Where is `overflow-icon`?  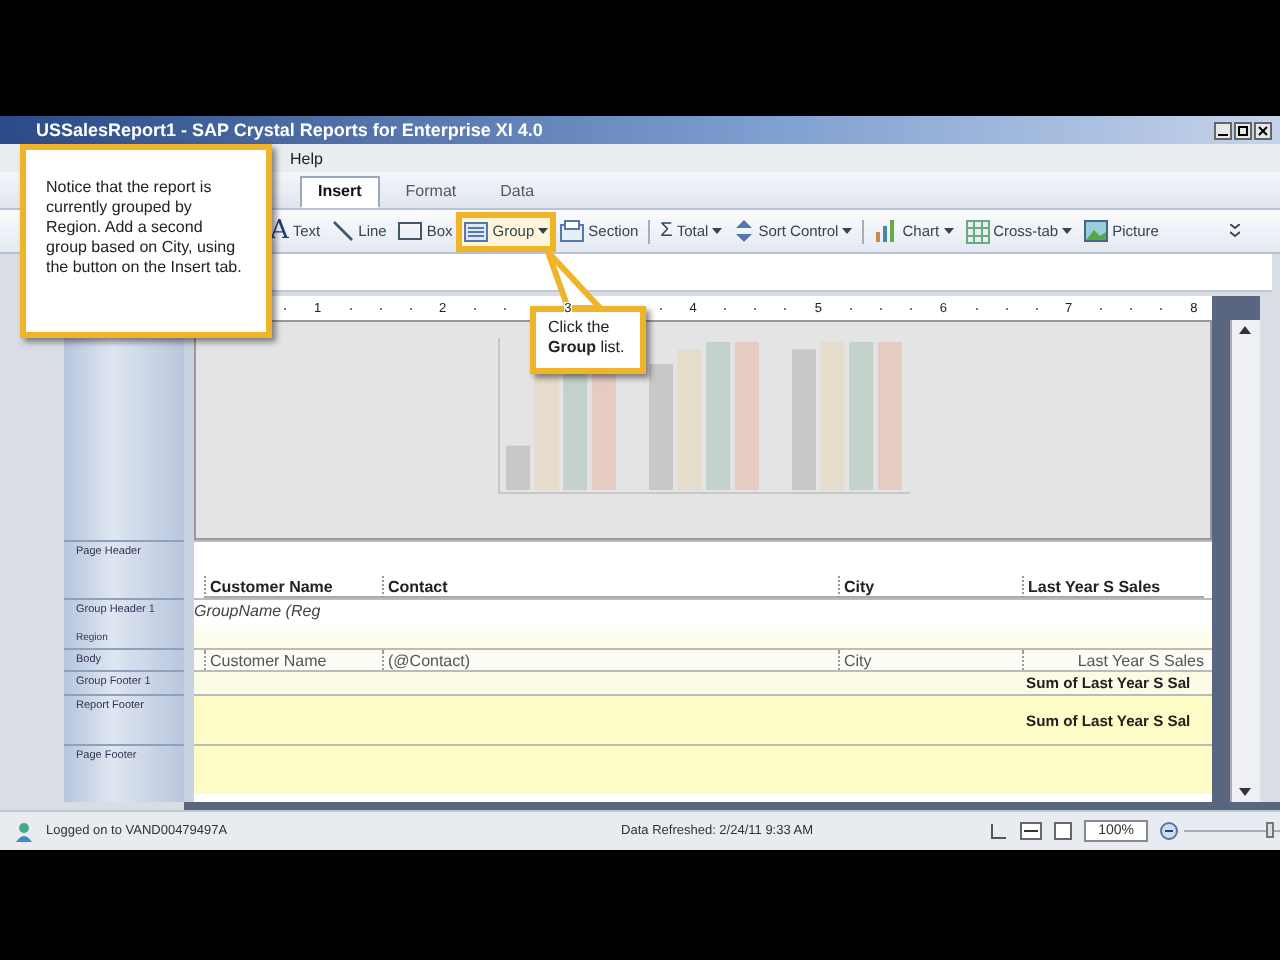
overflow-icon is located at coordinates (1235, 231).